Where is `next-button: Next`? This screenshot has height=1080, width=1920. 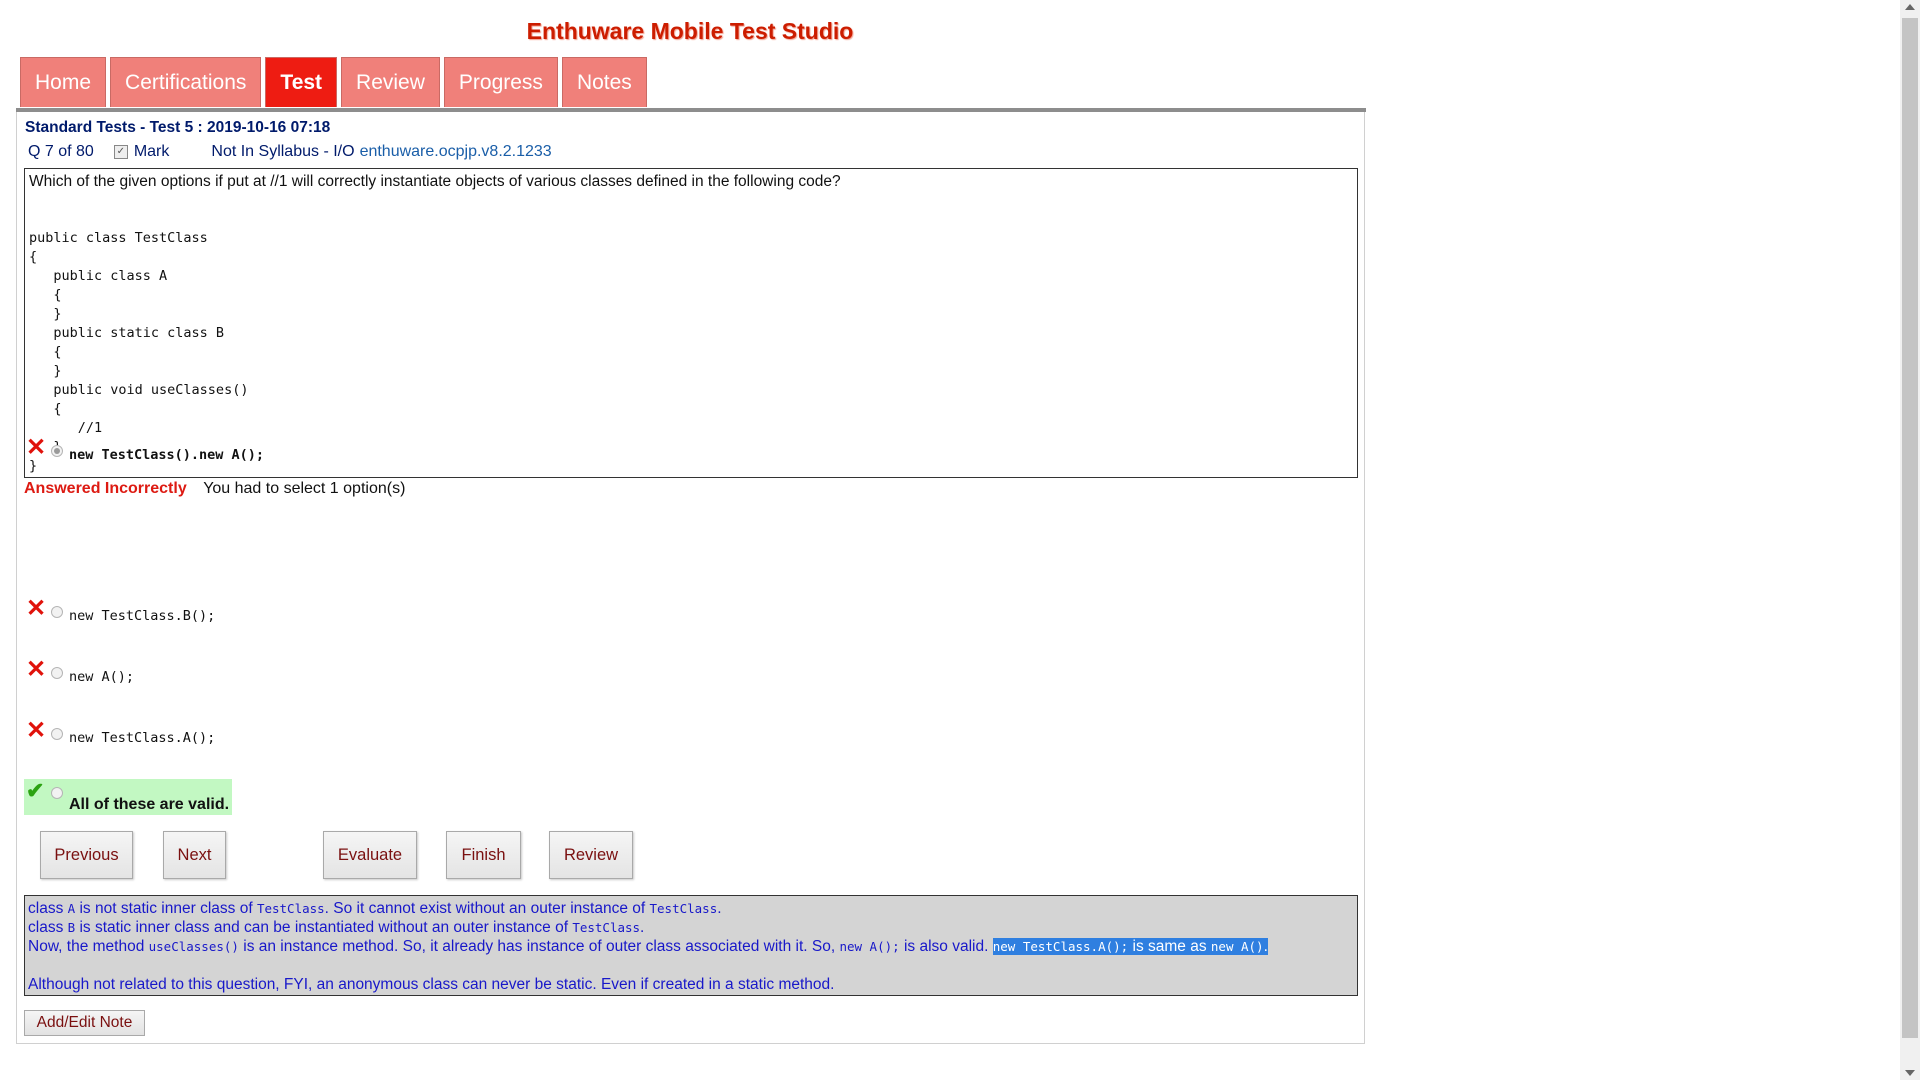
next-button: Next is located at coordinates (194, 855).